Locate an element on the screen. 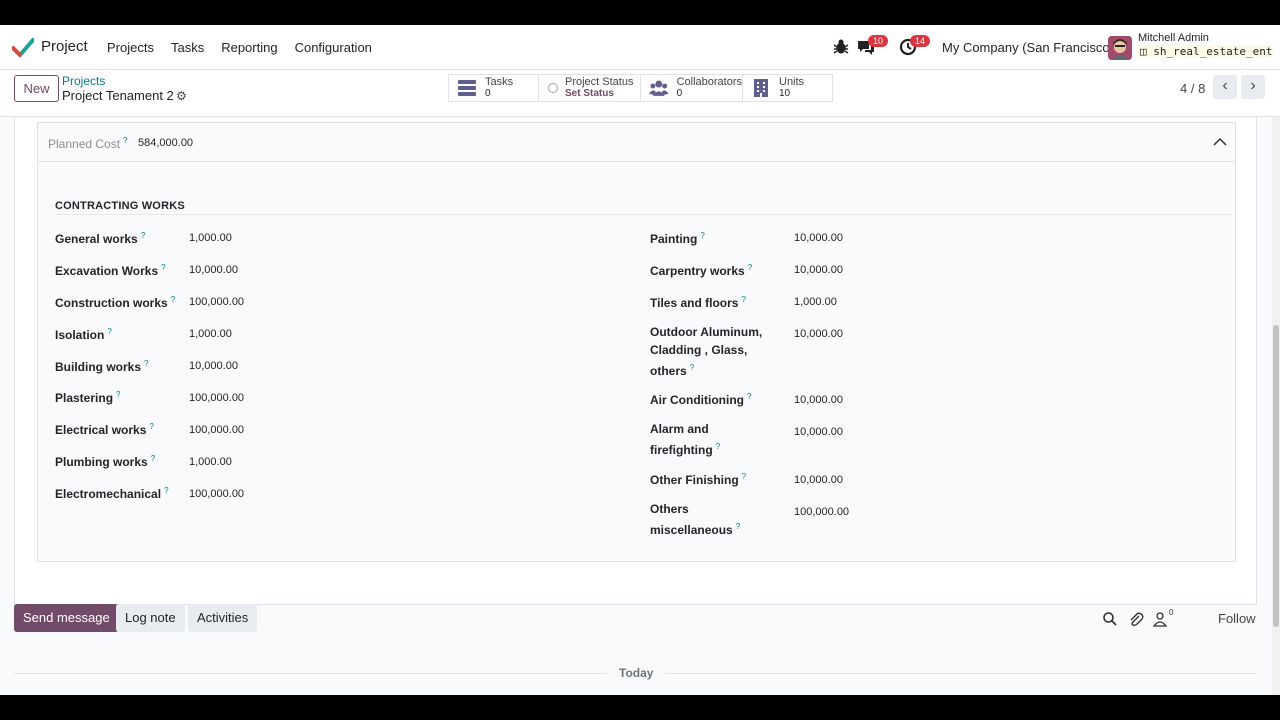 This screenshot has height=720, width=1280. field-label-carpentry-works: Carpentry works? is located at coordinates (715, 269).